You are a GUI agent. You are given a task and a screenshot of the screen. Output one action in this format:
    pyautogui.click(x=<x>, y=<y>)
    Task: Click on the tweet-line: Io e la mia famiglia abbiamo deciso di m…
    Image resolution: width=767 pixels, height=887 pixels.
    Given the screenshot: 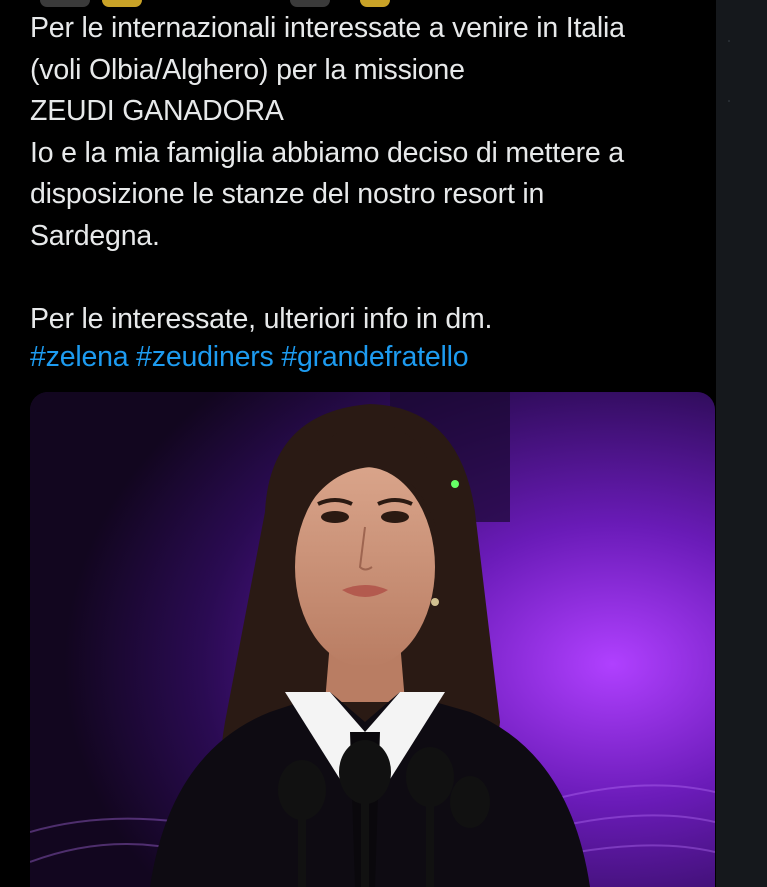 What is the action you would take?
    pyautogui.click(x=327, y=152)
    